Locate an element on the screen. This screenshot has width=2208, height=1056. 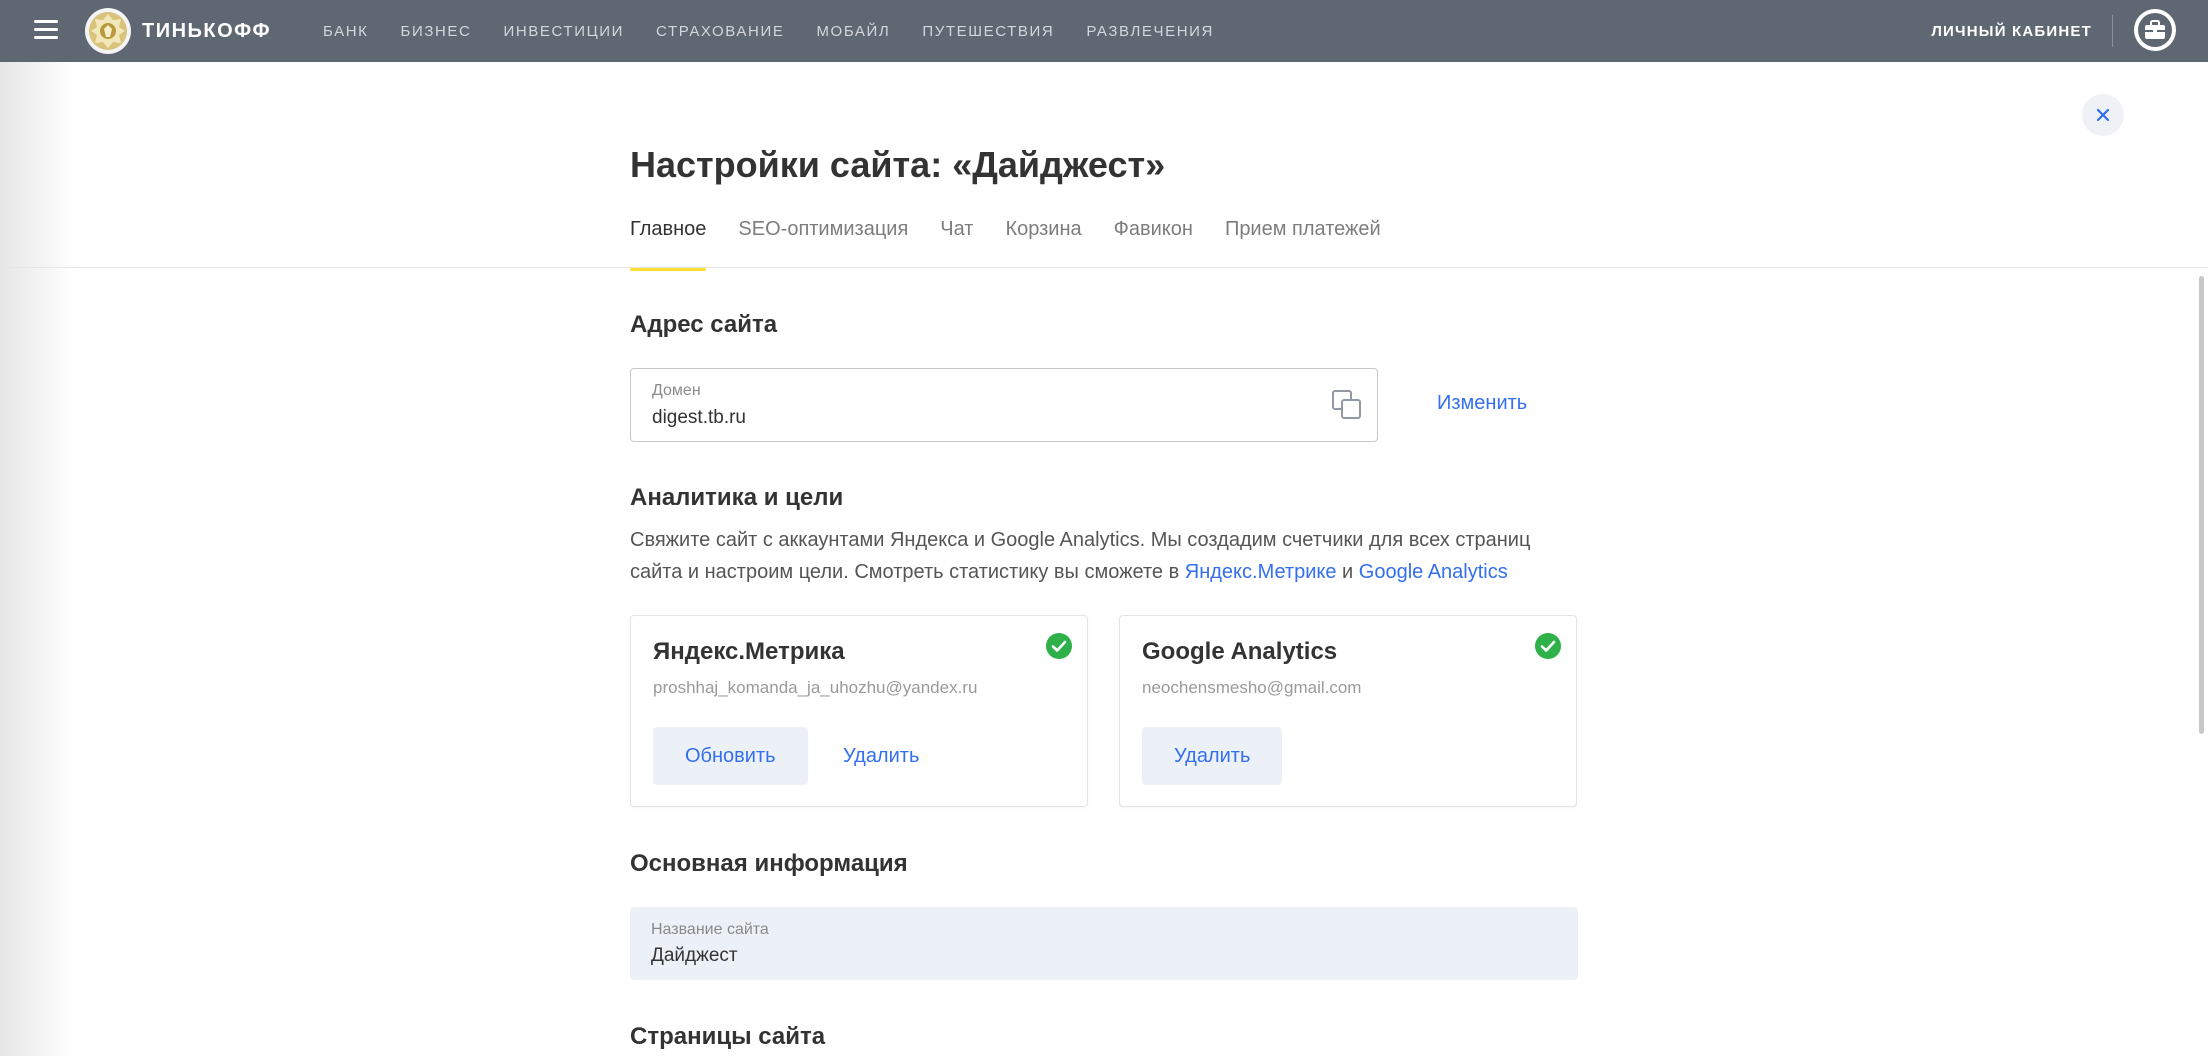
brand-name: ТИНЬКОФФ is located at coordinates (207, 30).